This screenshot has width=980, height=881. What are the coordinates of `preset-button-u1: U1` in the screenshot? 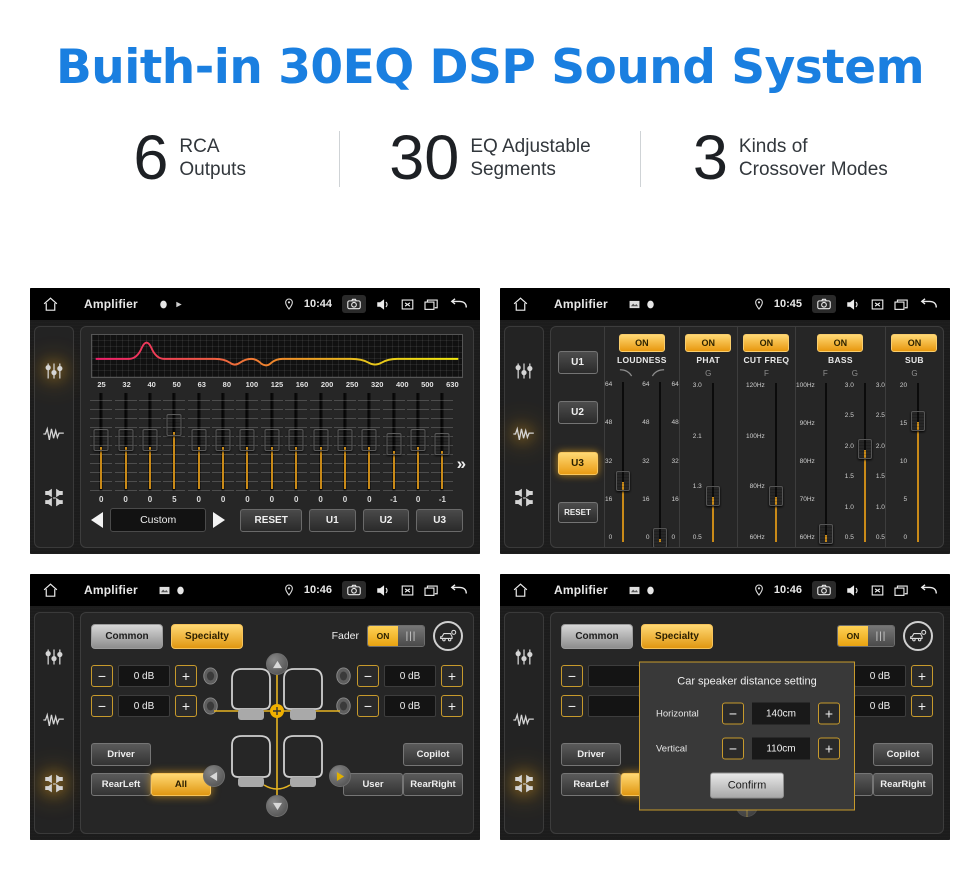 It's located at (577, 362).